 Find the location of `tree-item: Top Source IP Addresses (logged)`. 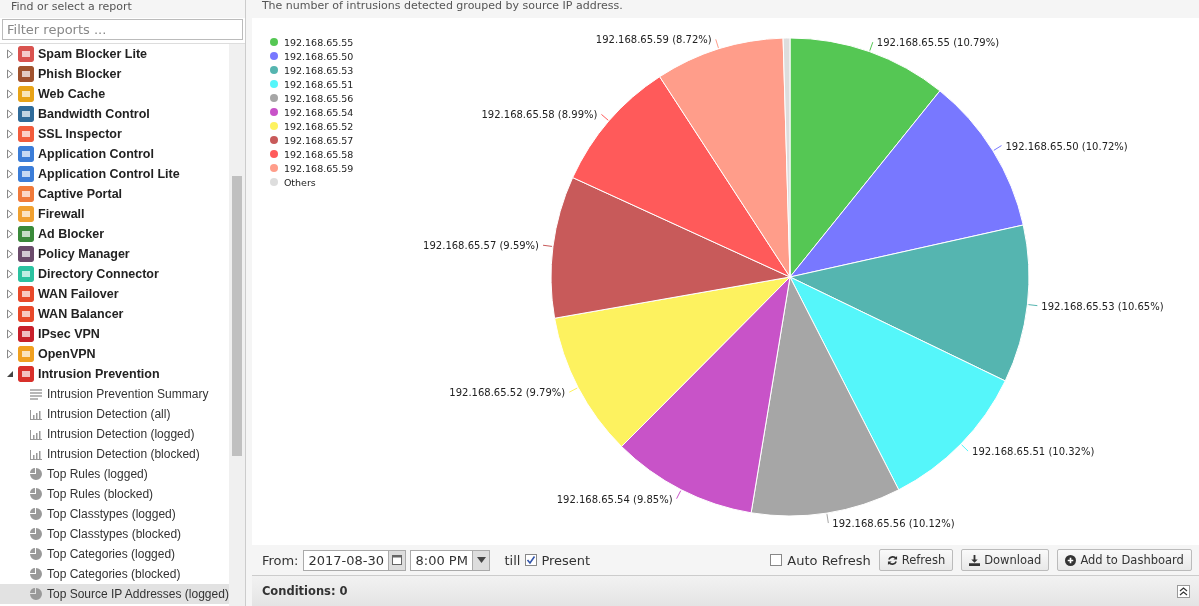

tree-item: Top Source IP Addresses (logged) is located at coordinates (114, 594).